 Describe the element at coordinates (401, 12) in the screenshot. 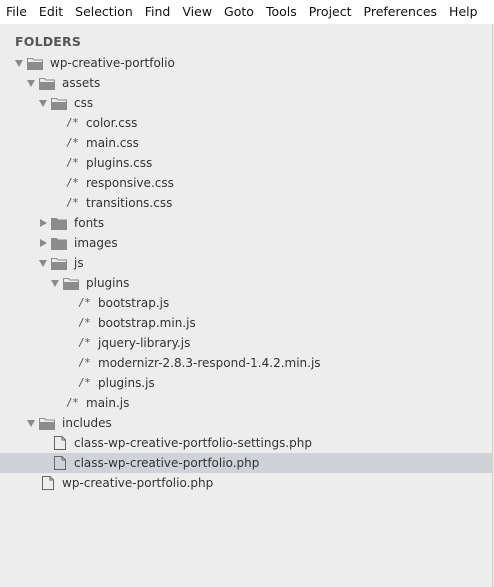

I see `menu-preferences: Preferences` at that location.